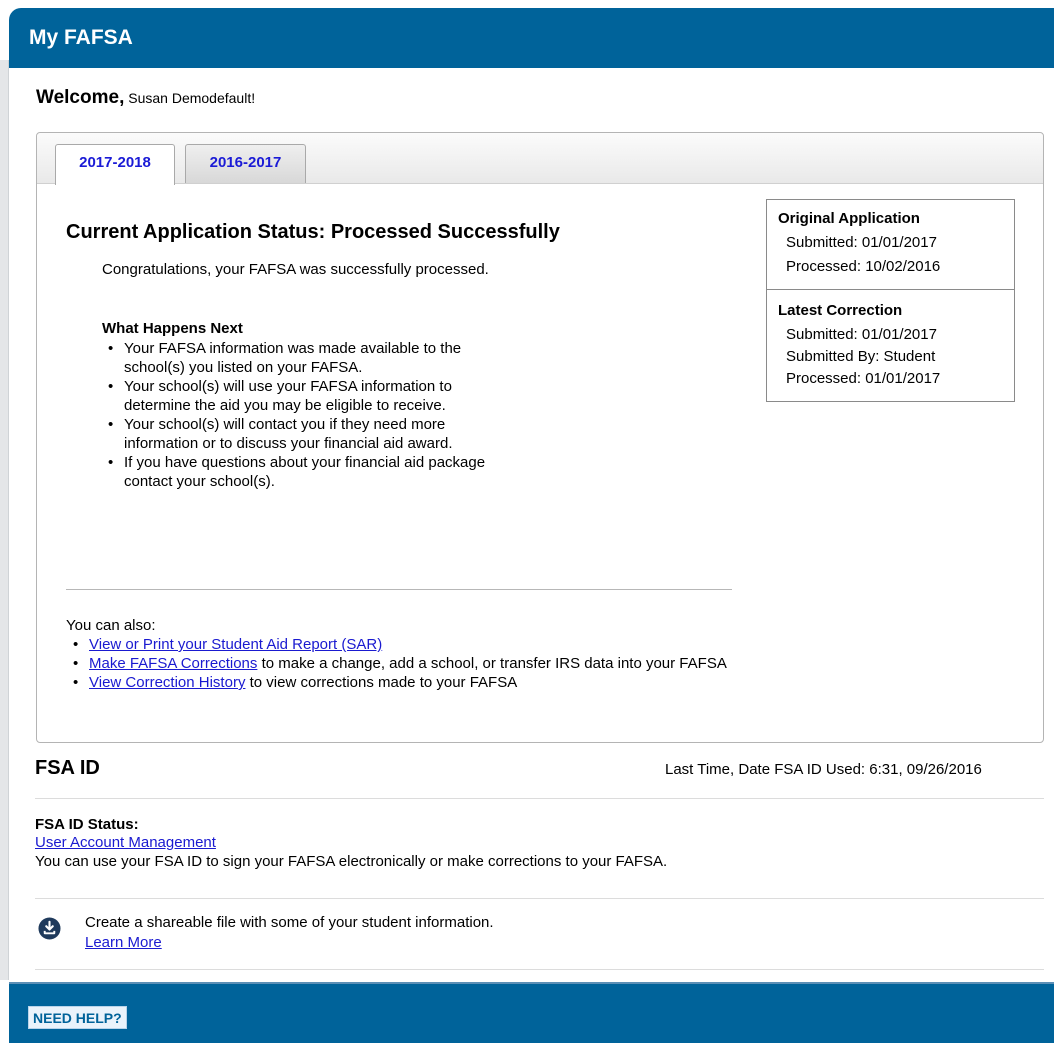 This screenshot has height=1043, width=1054. I want to click on correction-history-text: to view corrections made to your FAFSA, so click(381, 682).